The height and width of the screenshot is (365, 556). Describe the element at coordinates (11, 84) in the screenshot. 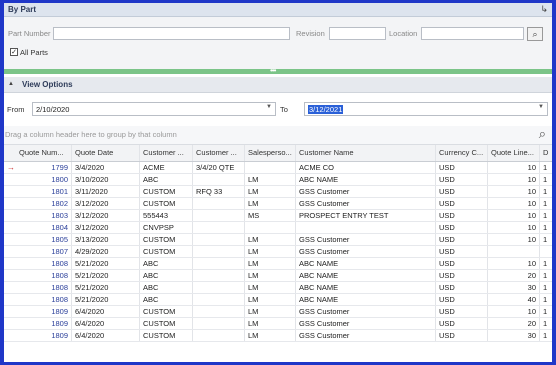

I see `collapse-arrow-icon: ▲` at that location.